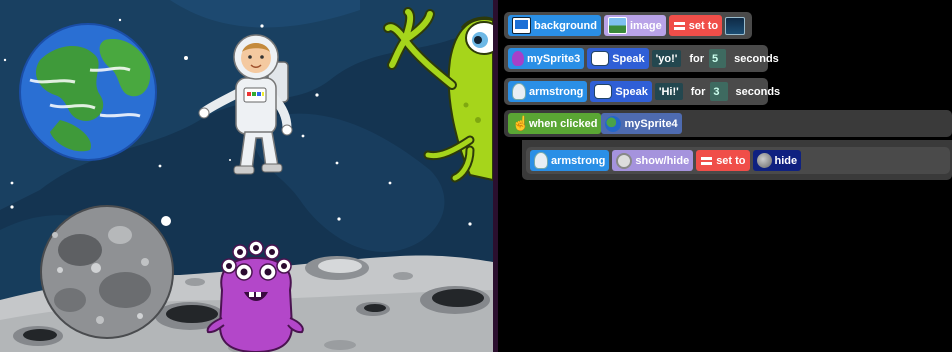 This screenshot has height=352, width=952. What do you see at coordinates (565, 25) in the screenshot?
I see `sprite-label: background` at bounding box center [565, 25].